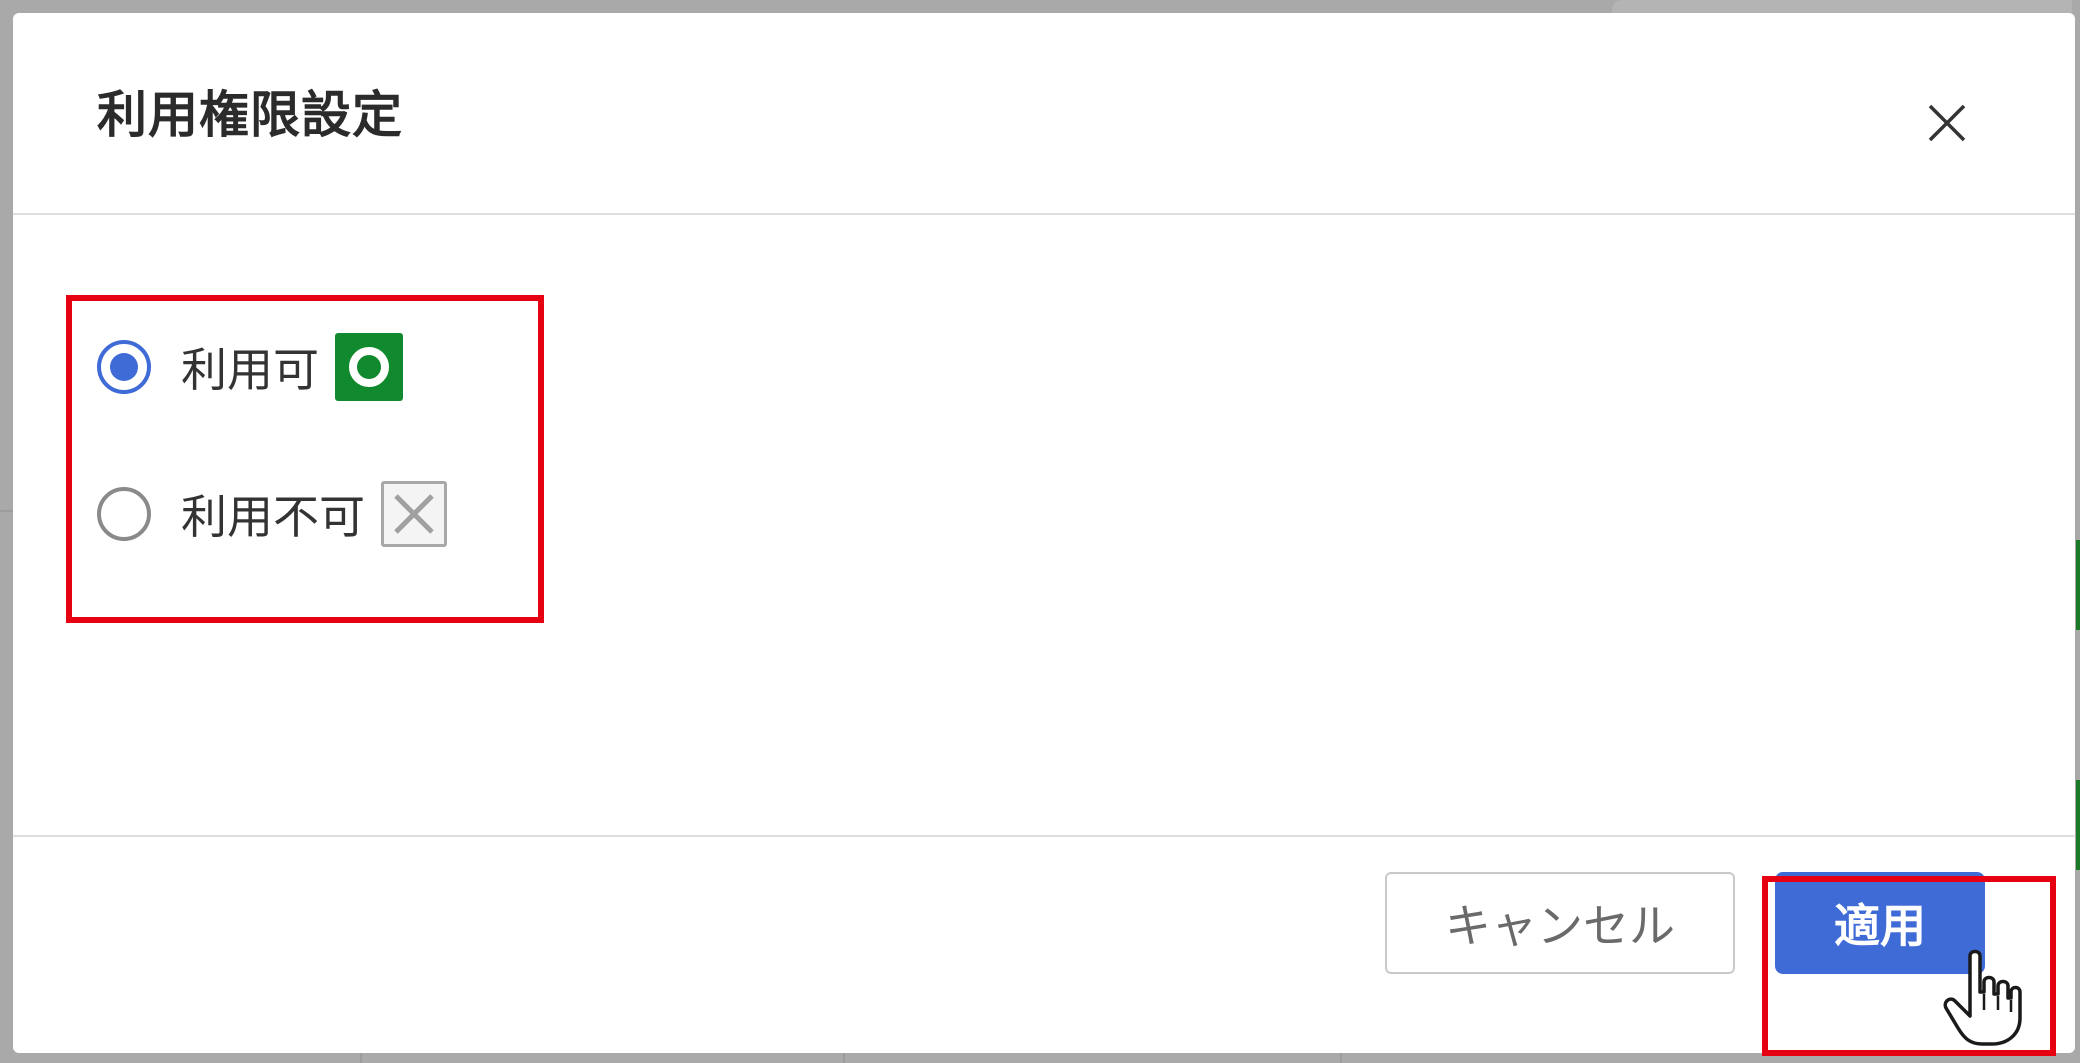  I want to click on close-icon, so click(1947, 123).